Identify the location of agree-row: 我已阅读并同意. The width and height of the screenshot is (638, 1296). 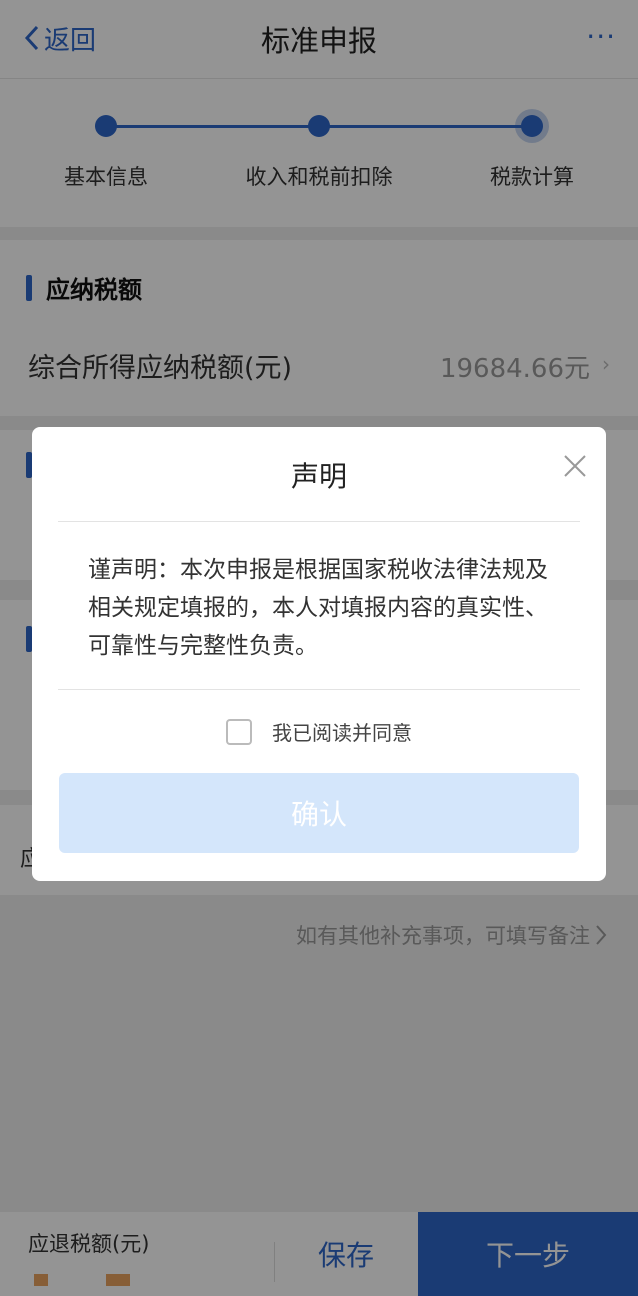
(319, 731).